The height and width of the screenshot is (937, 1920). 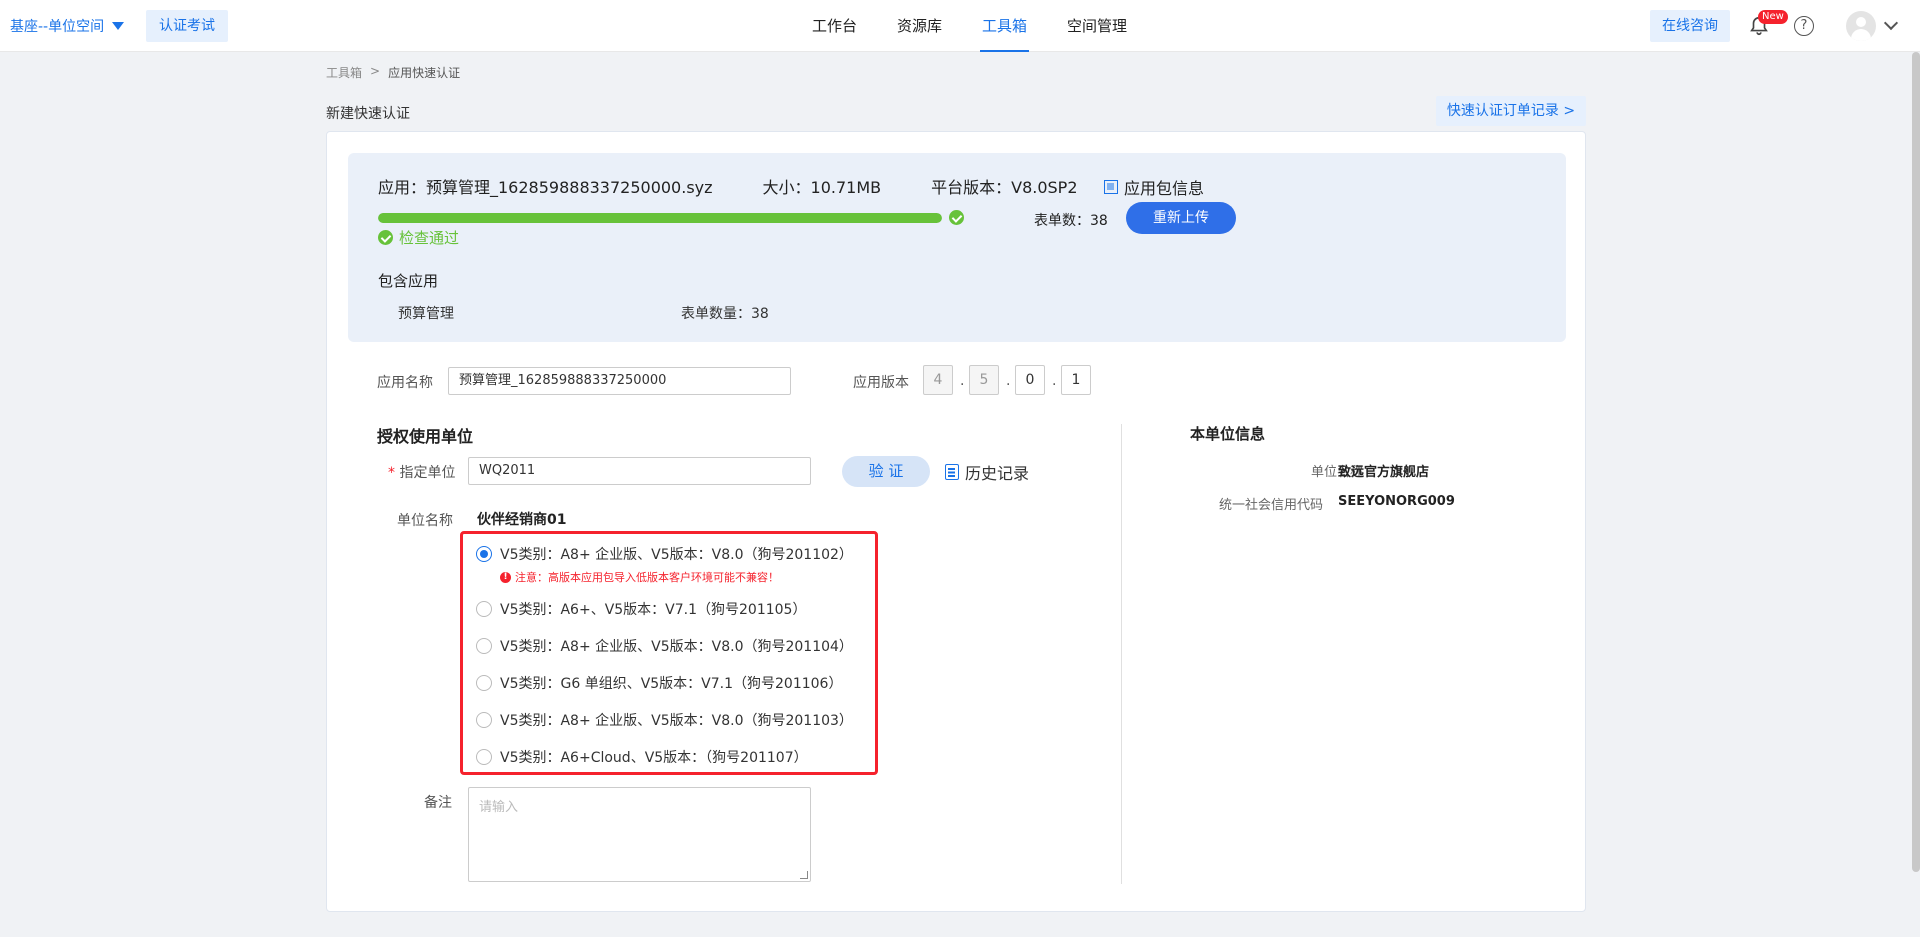 What do you see at coordinates (1181, 218) in the screenshot?
I see `reupload-button: 重新上传` at bounding box center [1181, 218].